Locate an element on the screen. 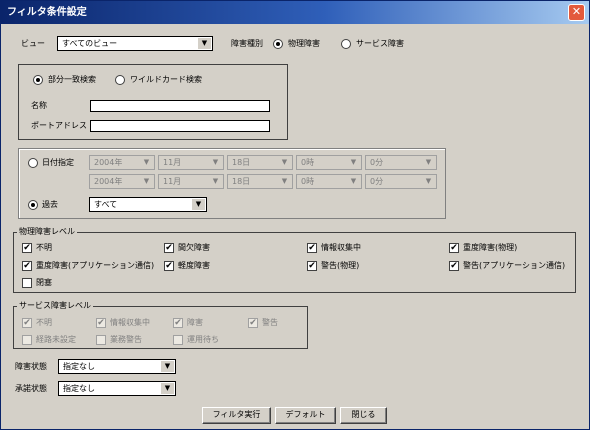  port-input is located at coordinates (180, 126).